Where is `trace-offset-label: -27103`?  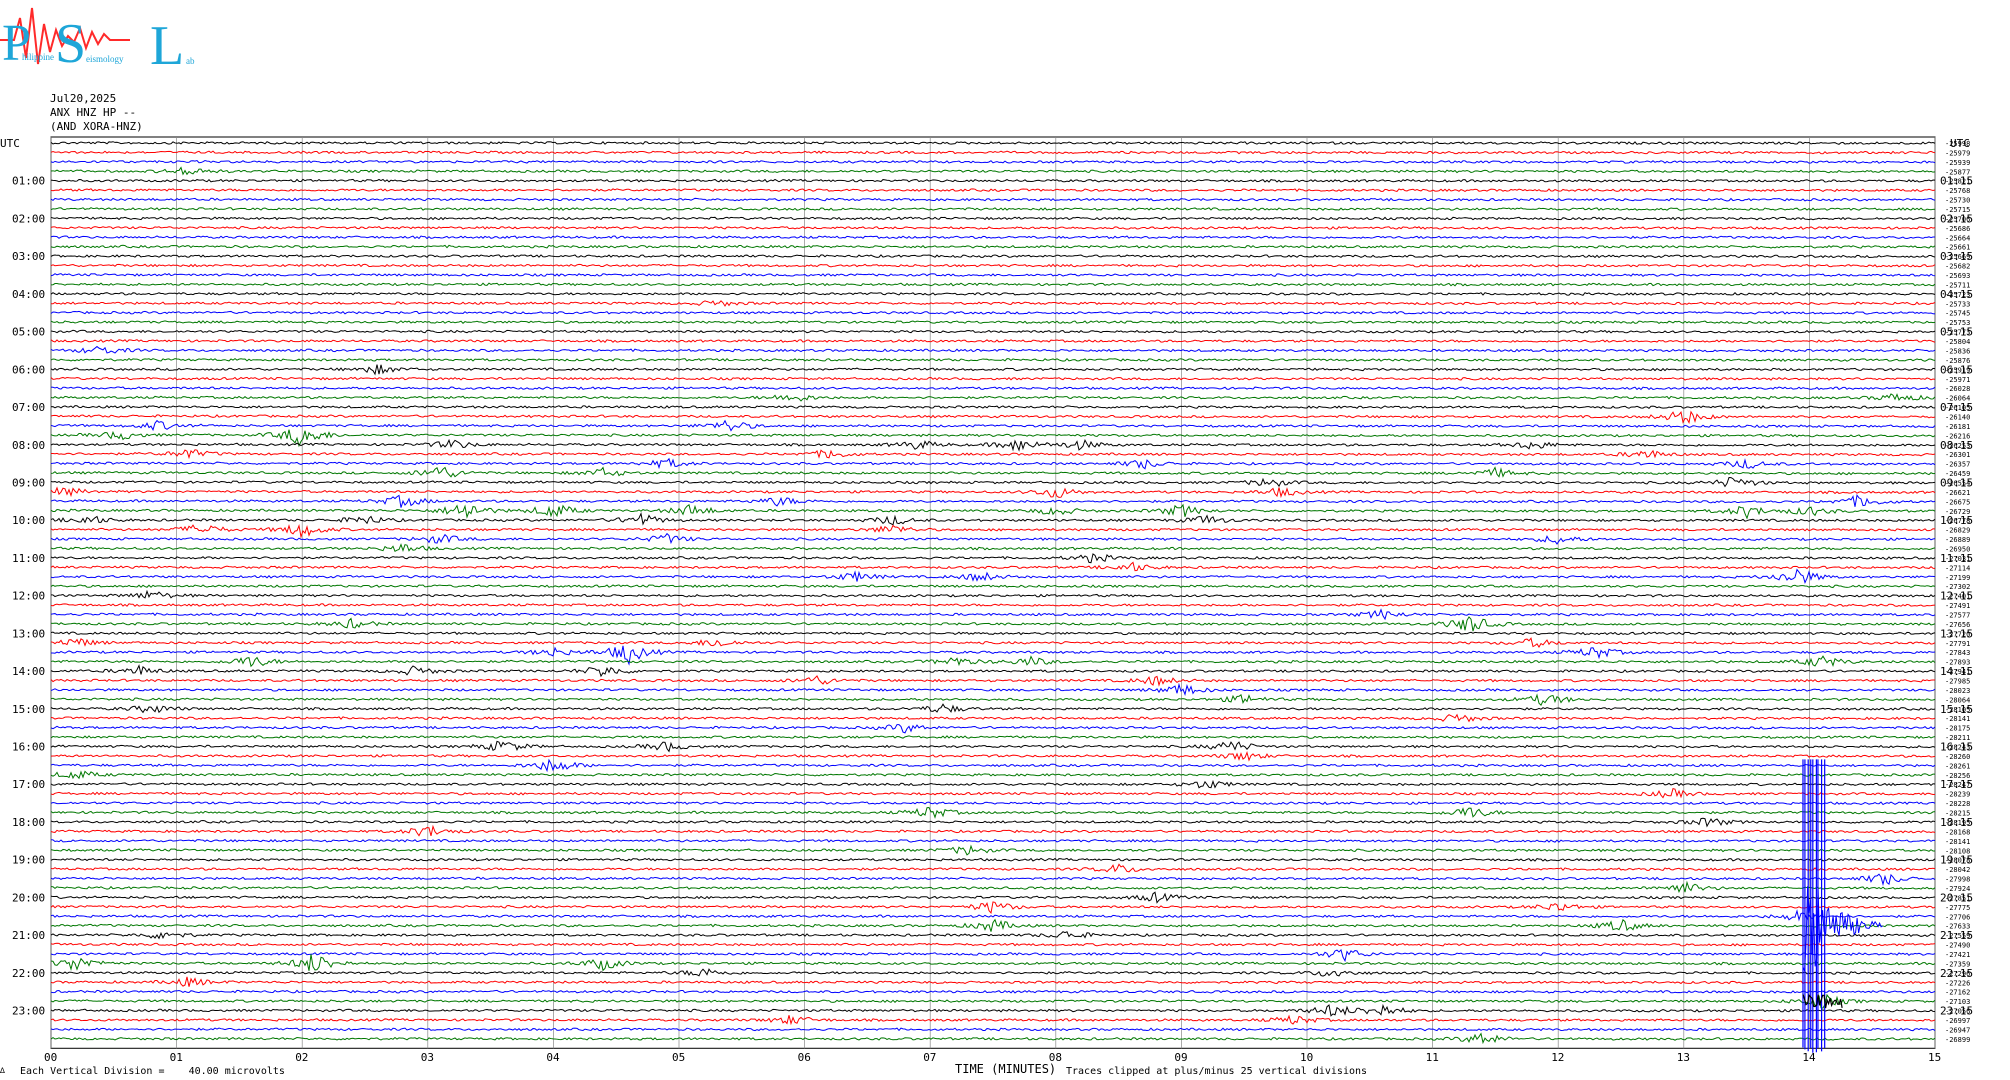 trace-offset-label: -27103 is located at coordinates (1957, 1002).